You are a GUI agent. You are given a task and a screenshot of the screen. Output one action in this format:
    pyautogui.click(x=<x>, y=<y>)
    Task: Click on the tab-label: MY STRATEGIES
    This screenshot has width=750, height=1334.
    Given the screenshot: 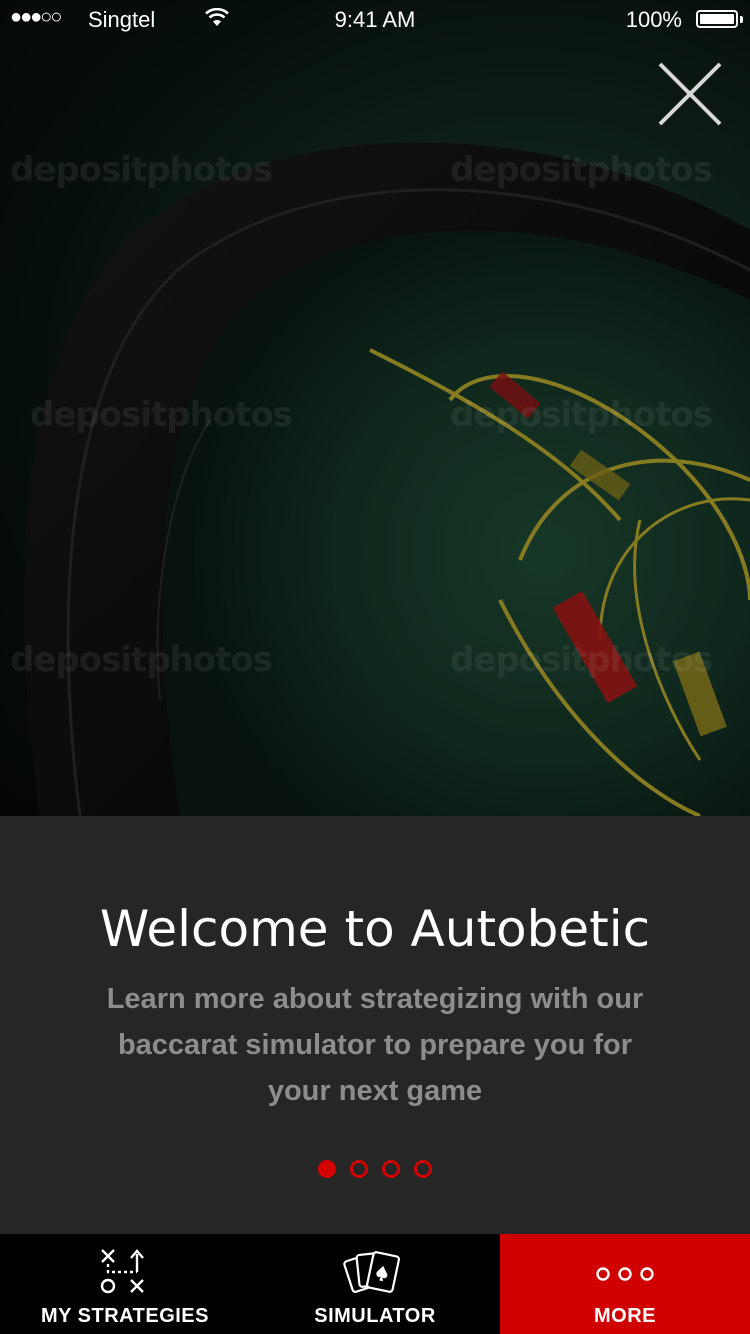 What is the action you would take?
    pyautogui.click(x=124, y=1316)
    